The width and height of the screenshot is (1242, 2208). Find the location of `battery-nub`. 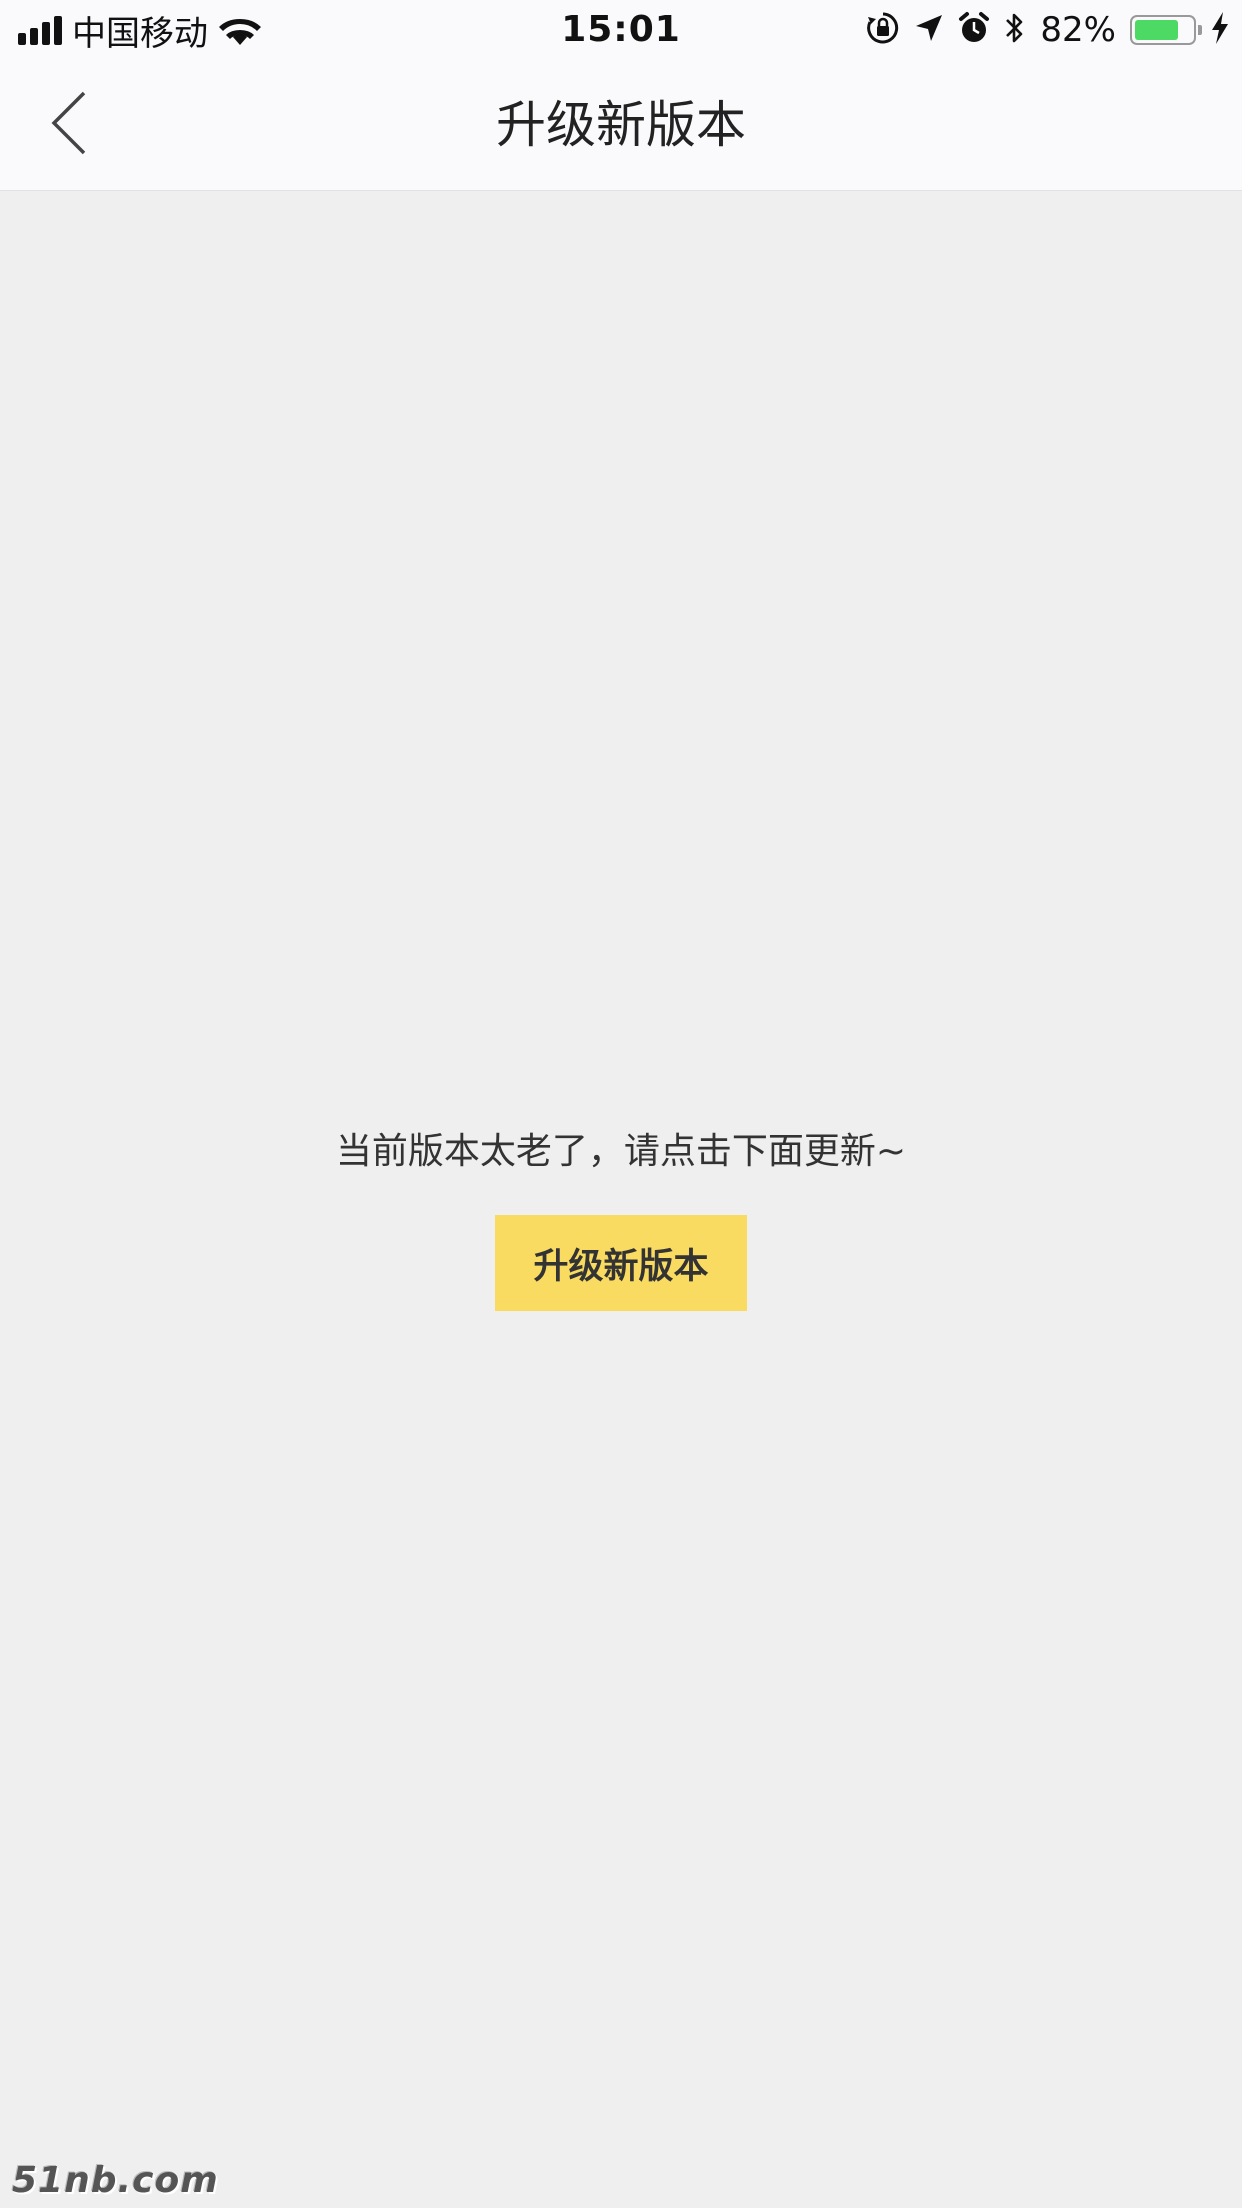

battery-nub is located at coordinates (1200, 30).